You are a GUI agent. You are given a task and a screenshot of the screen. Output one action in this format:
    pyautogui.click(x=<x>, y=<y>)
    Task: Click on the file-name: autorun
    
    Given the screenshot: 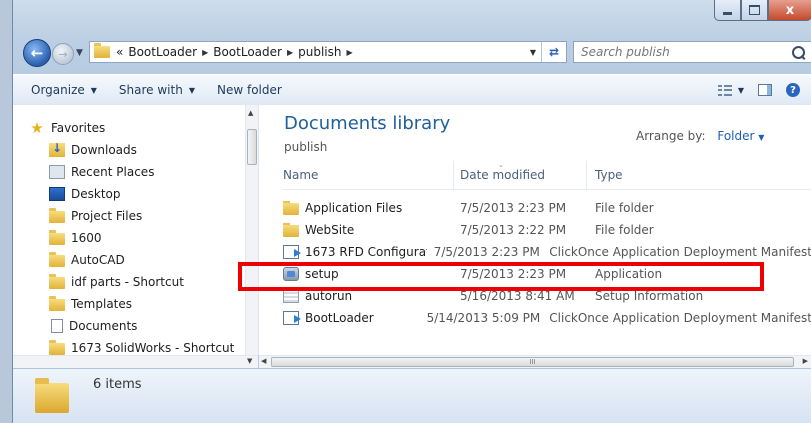 What is the action you would take?
    pyautogui.click(x=329, y=296)
    